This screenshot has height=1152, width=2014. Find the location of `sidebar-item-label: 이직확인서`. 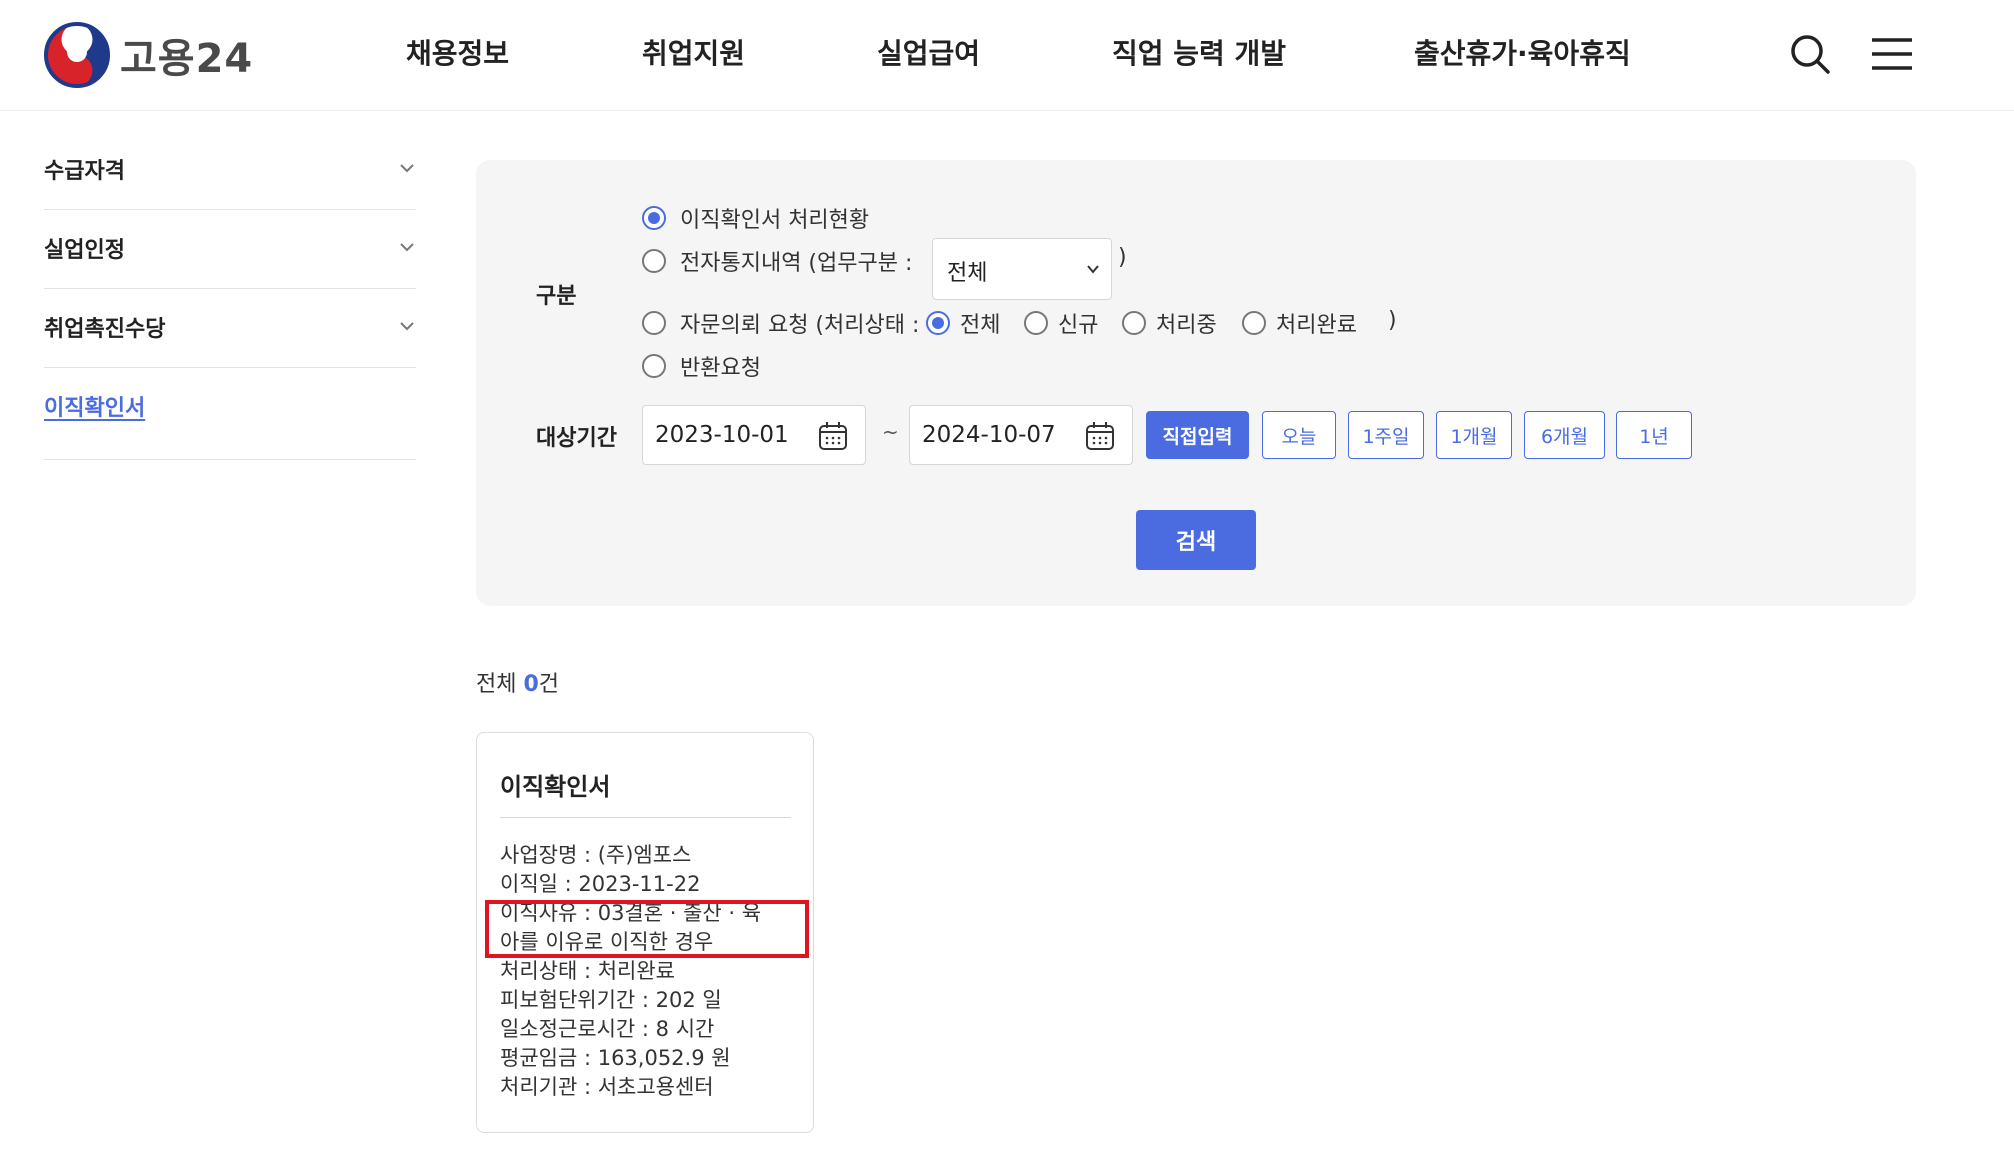

sidebar-item-label: 이직확인서 is located at coordinates (95, 408).